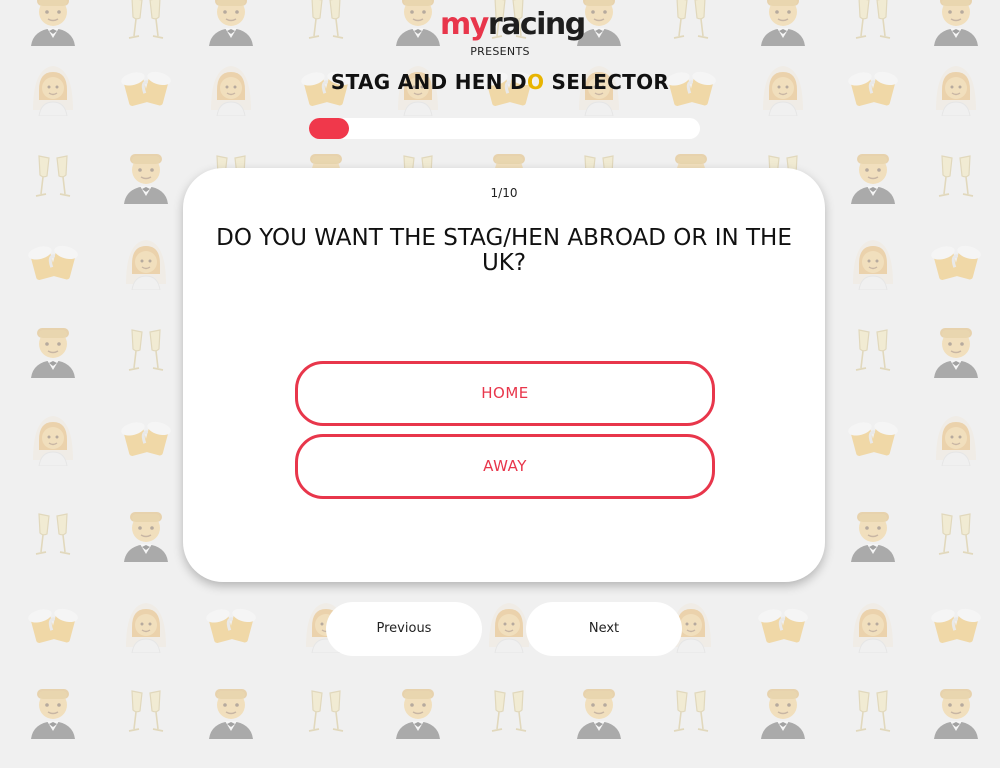 This screenshot has height=768, width=1000. I want to click on question-counter: 1/10, so click(504, 193).